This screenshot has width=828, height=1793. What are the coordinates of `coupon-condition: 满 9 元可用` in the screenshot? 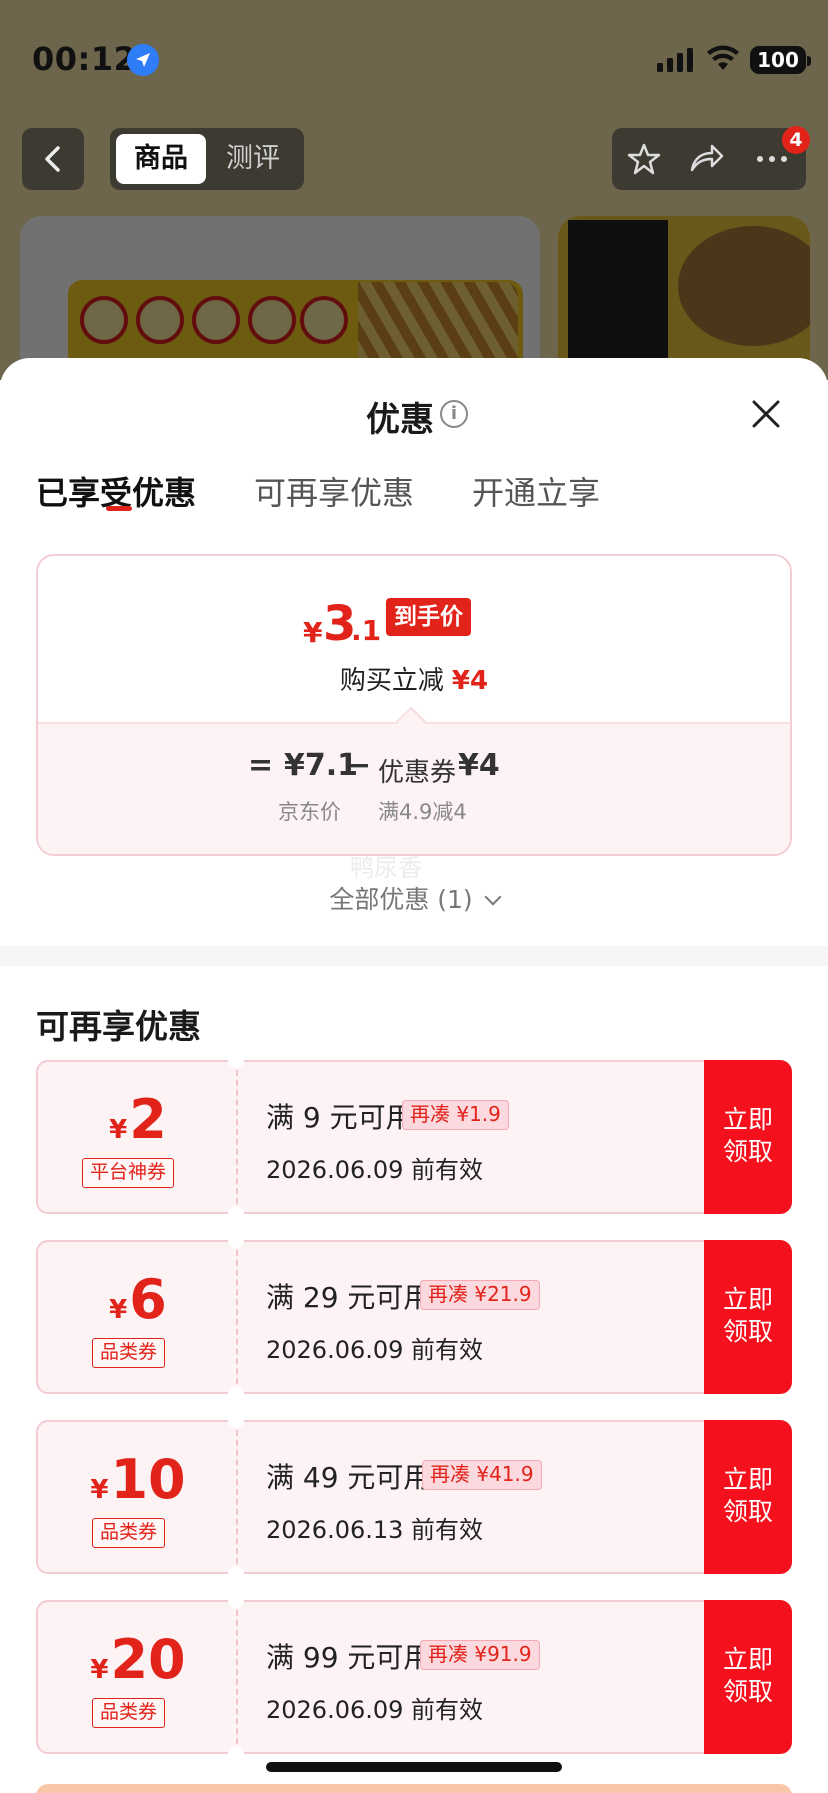 It's located at (340, 1117).